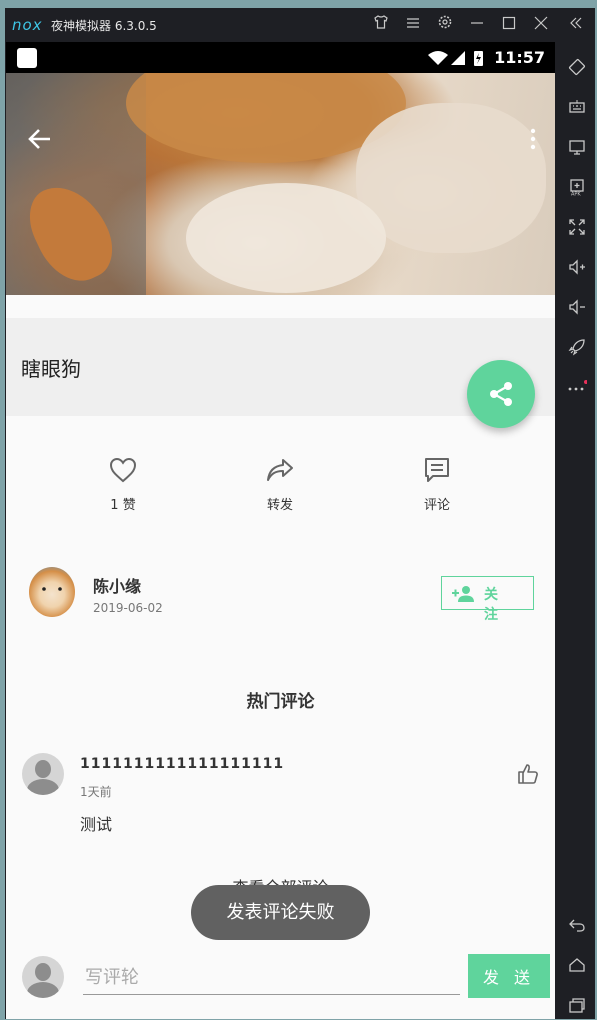  What do you see at coordinates (117, 585) in the screenshot?
I see `author-name: 陈小缘` at bounding box center [117, 585].